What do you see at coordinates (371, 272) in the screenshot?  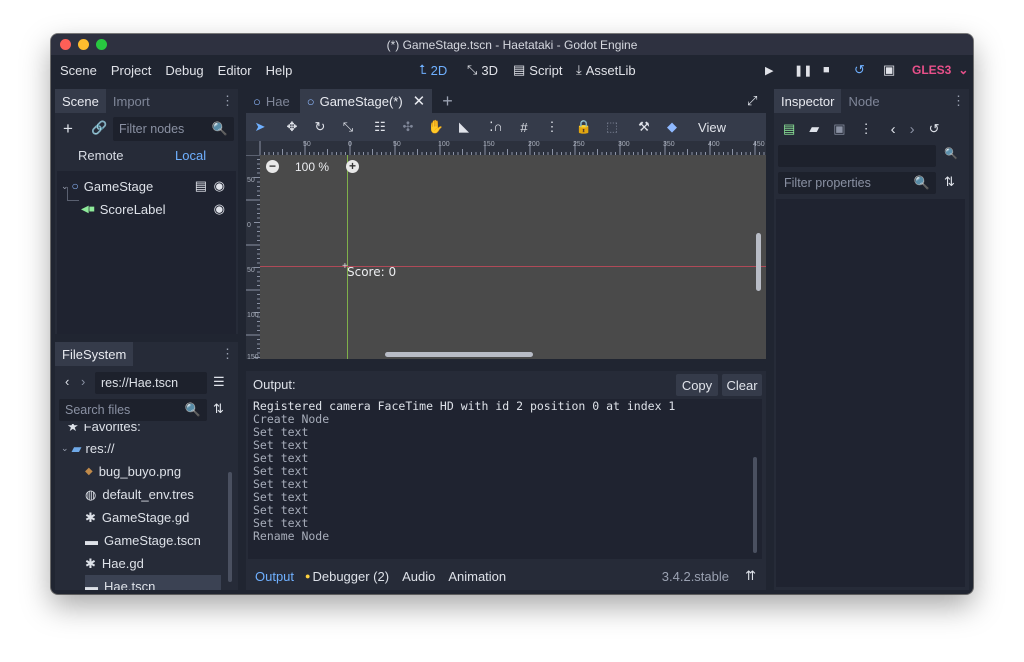 I see `score-label-node: Score: 0` at bounding box center [371, 272].